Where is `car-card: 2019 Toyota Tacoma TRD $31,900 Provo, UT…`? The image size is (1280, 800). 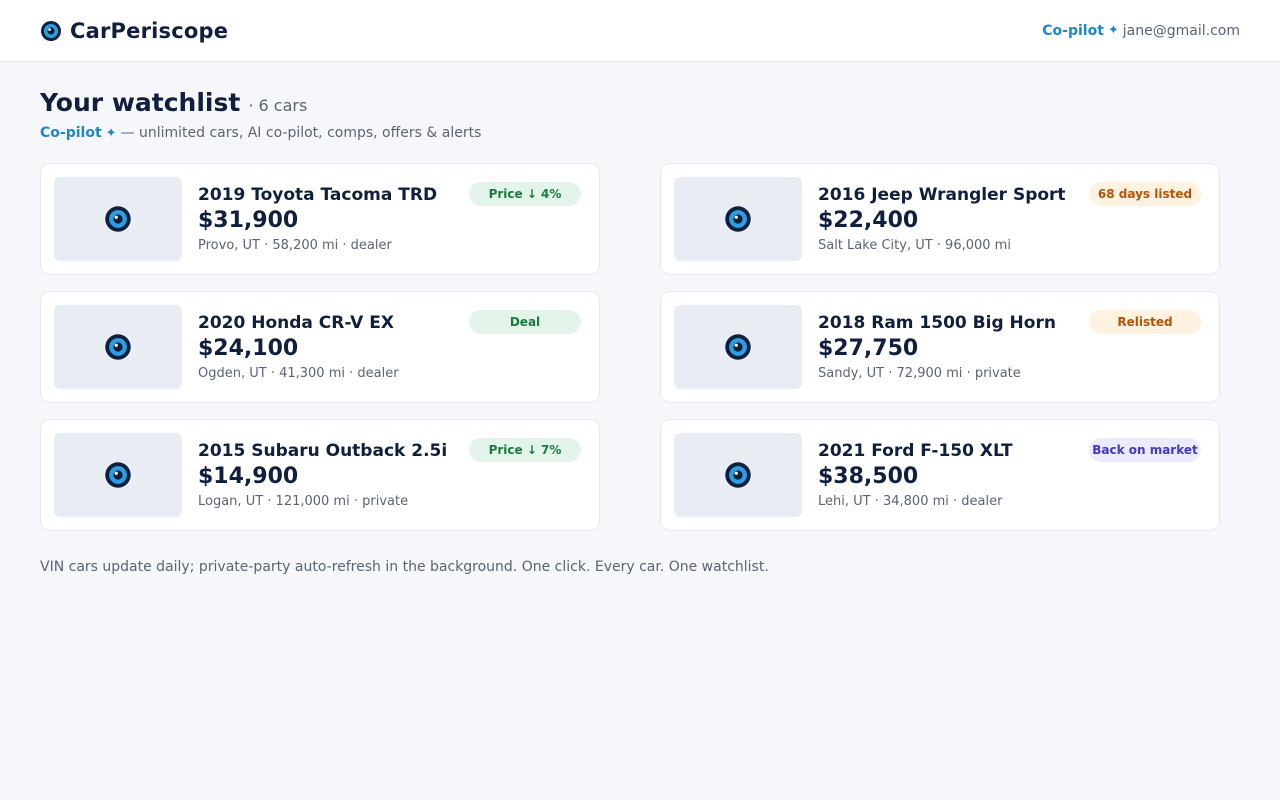
car-card: 2019 Toyota Tacoma TRD $31,900 Provo, UT… is located at coordinates (320, 219).